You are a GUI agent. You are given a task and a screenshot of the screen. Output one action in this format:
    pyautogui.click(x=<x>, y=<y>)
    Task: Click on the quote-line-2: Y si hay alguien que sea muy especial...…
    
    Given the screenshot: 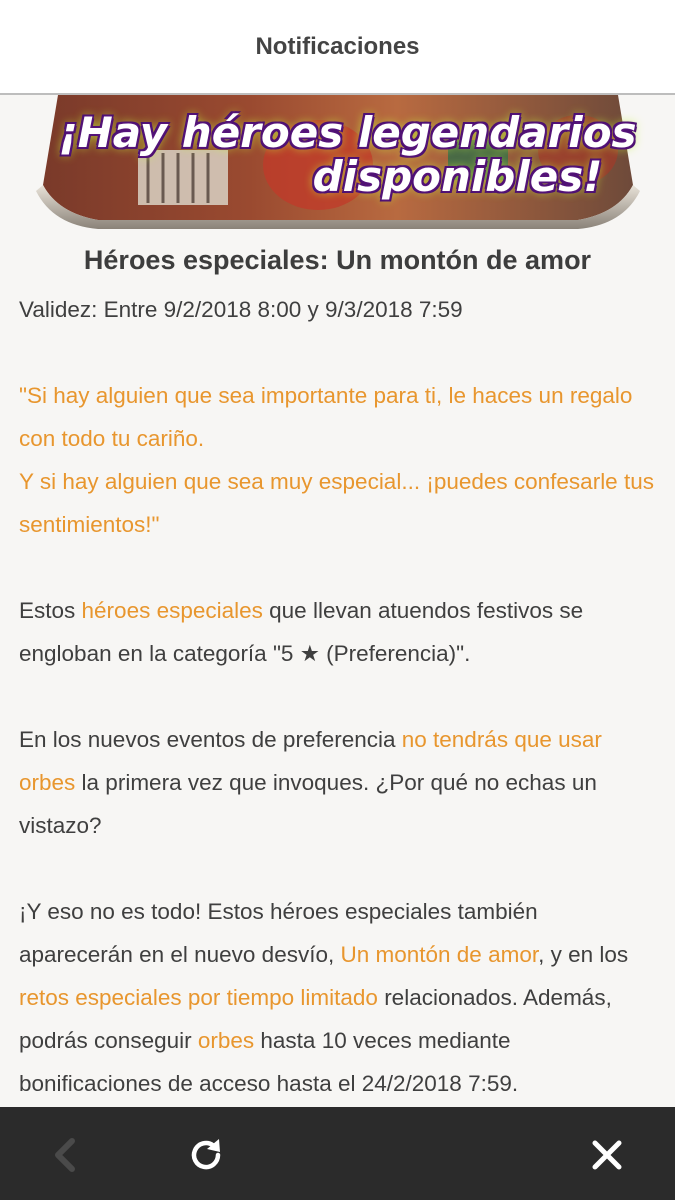 What is the action you would take?
    pyautogui.click(x=336, y=503)
    